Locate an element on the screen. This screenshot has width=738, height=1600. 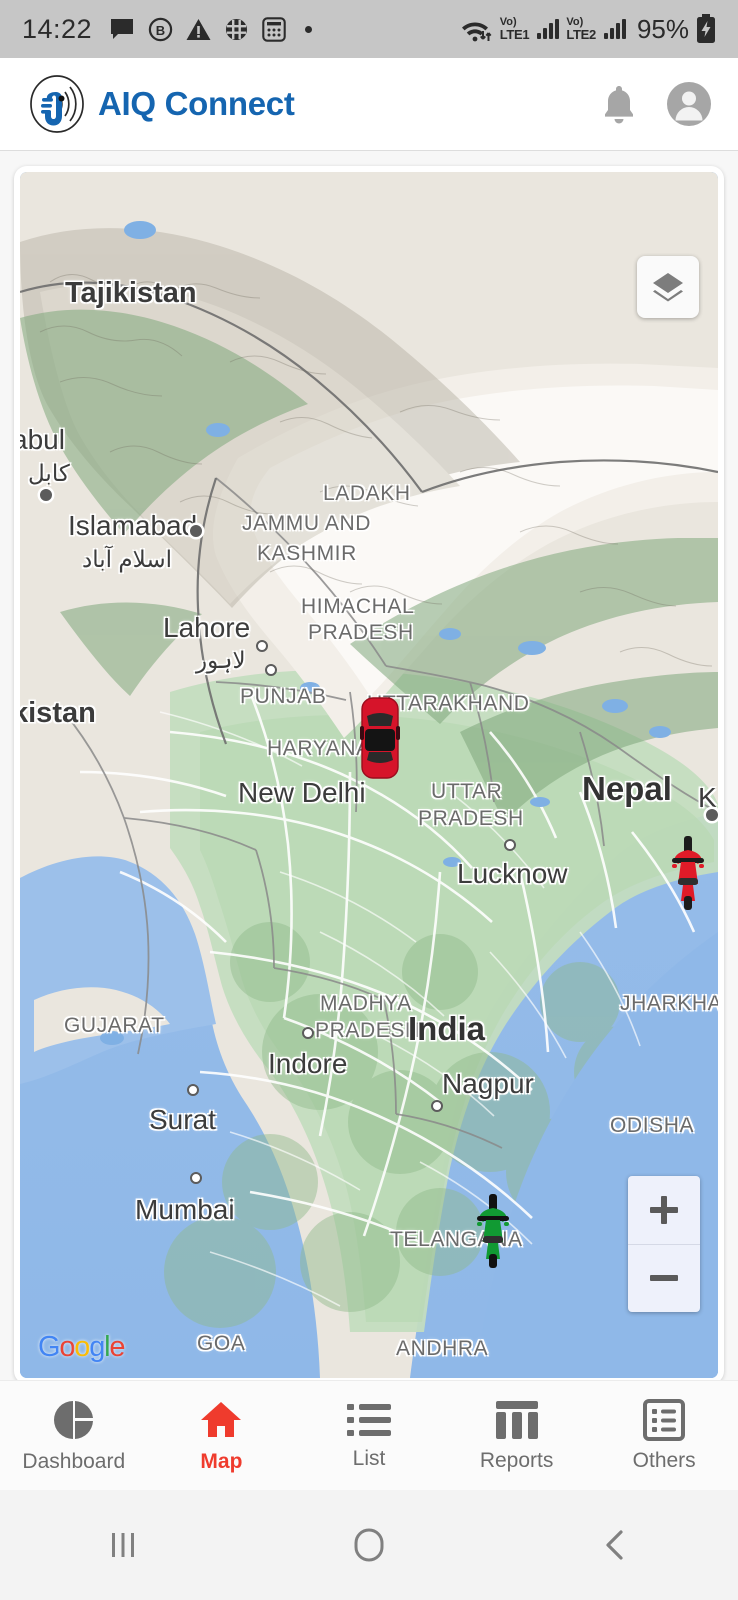
vehicle-marker-car-red is located at coordinates (380, 740).